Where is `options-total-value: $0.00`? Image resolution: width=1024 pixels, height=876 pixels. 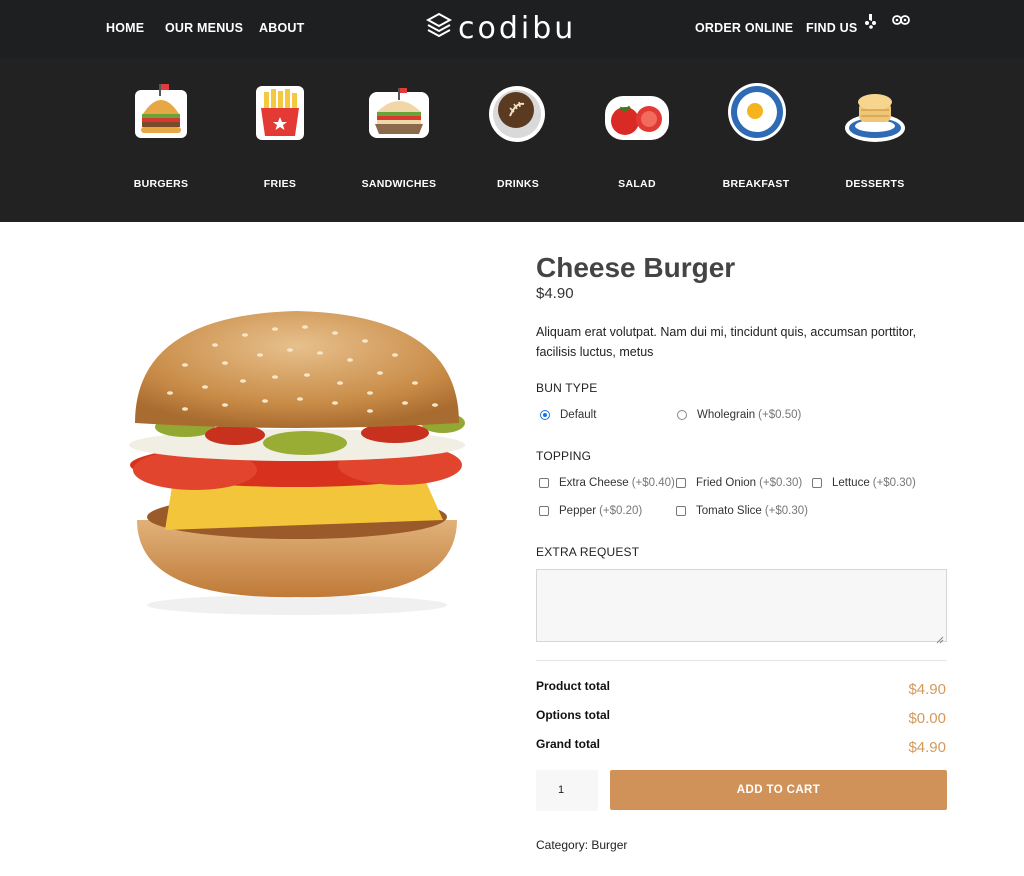
options-total-value: $0.00 is located at coordinates (927, 718).